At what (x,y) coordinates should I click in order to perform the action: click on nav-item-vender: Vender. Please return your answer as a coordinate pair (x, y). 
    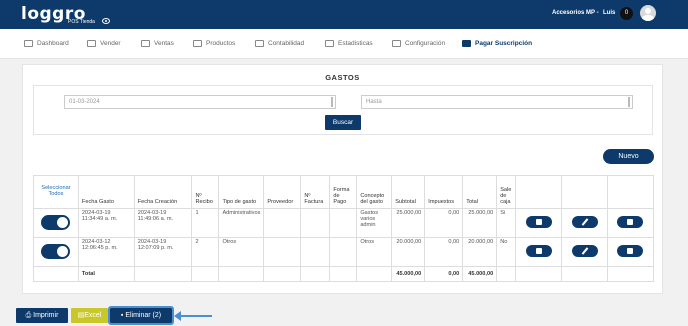
    Looking at the image, I should click on (104, 43).